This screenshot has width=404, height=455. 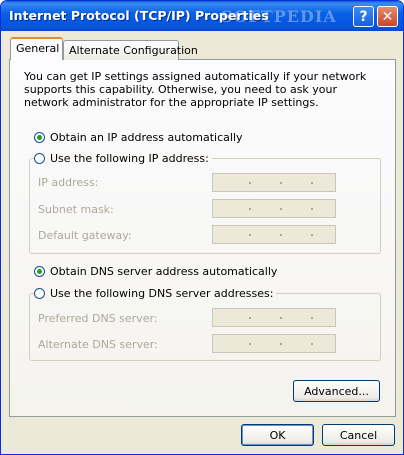 What do you see at coordinates (98, 344) in the screenshot?
I see `alternate-dns-label: Alternate DNS server:` at bounding box center [98, 344].